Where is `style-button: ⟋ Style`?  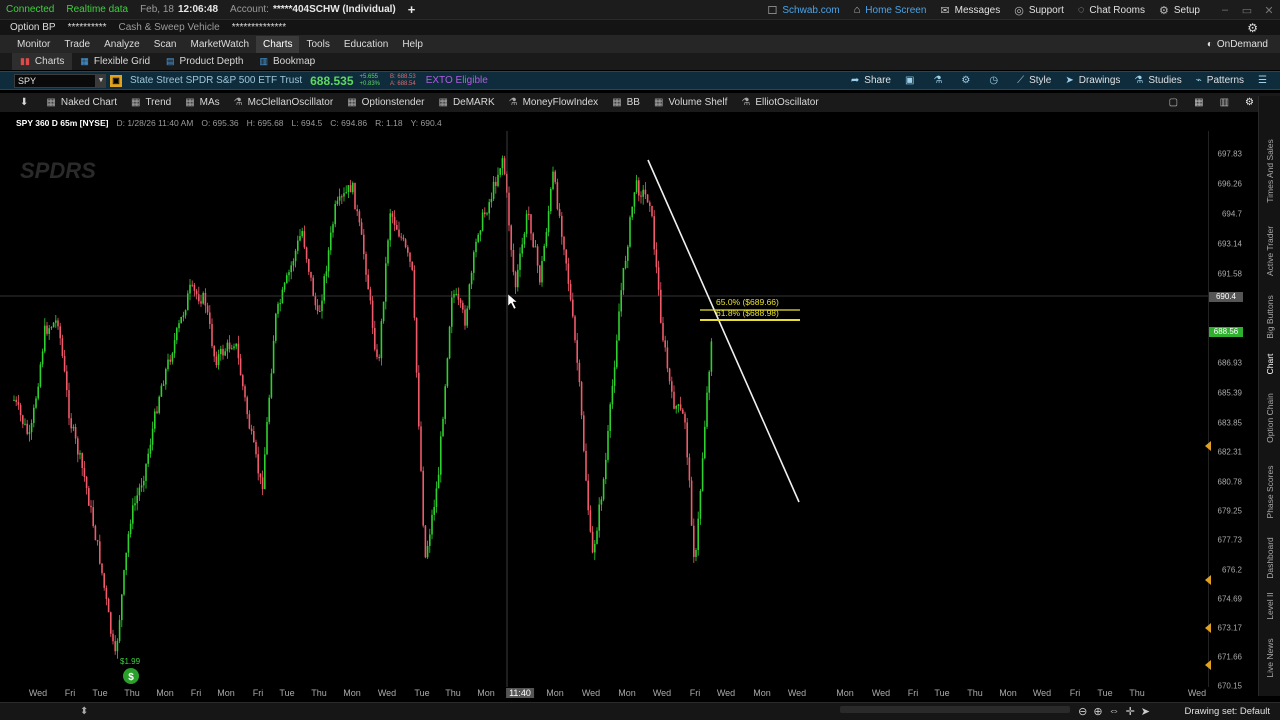
style-button: ⟋ Style is located at coordinates (1034, 80).